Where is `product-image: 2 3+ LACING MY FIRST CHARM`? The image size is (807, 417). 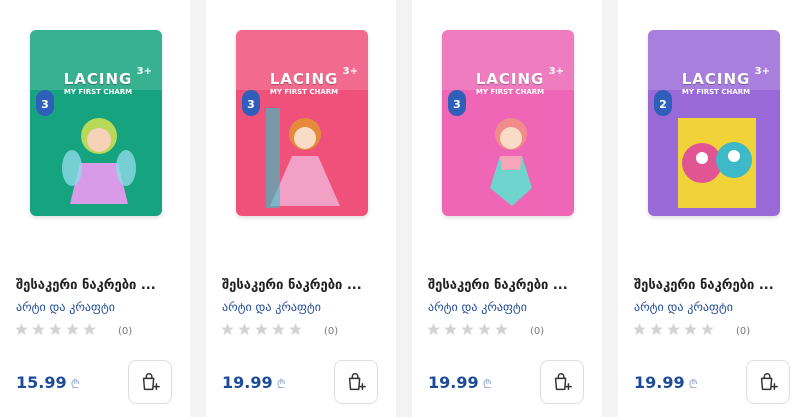
product-image: 2 3+ LACING MY FIRST CHARM is located at coordinates (714, 123).